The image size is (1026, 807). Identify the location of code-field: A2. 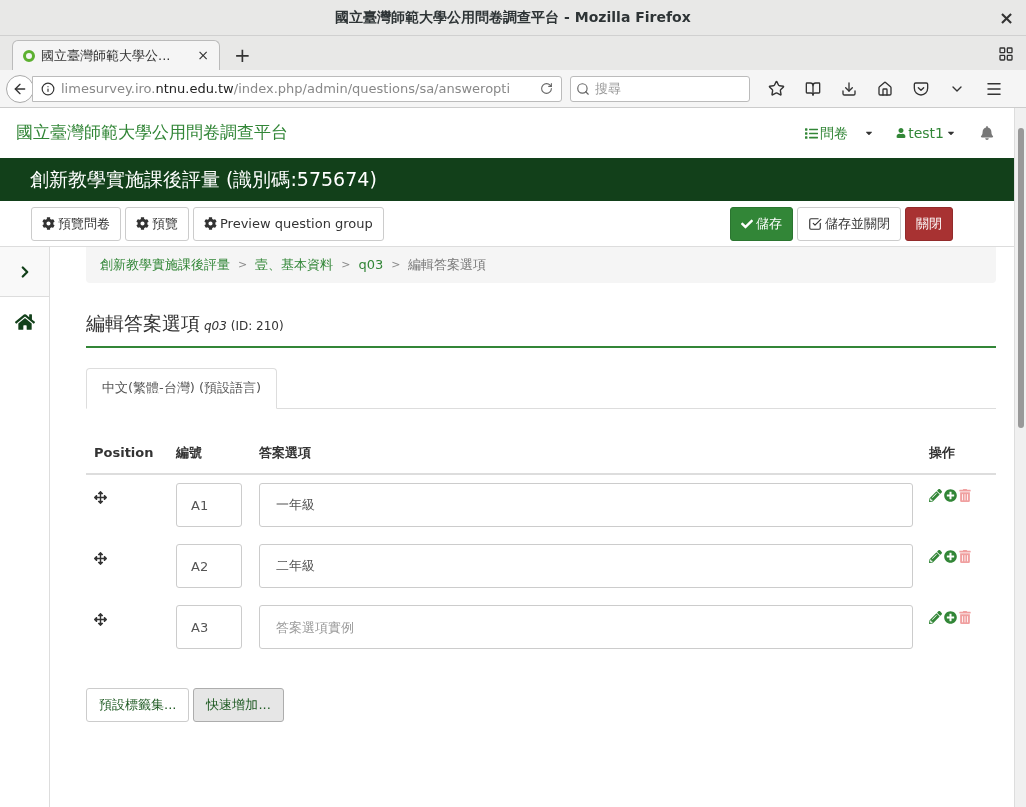
(209, 566).